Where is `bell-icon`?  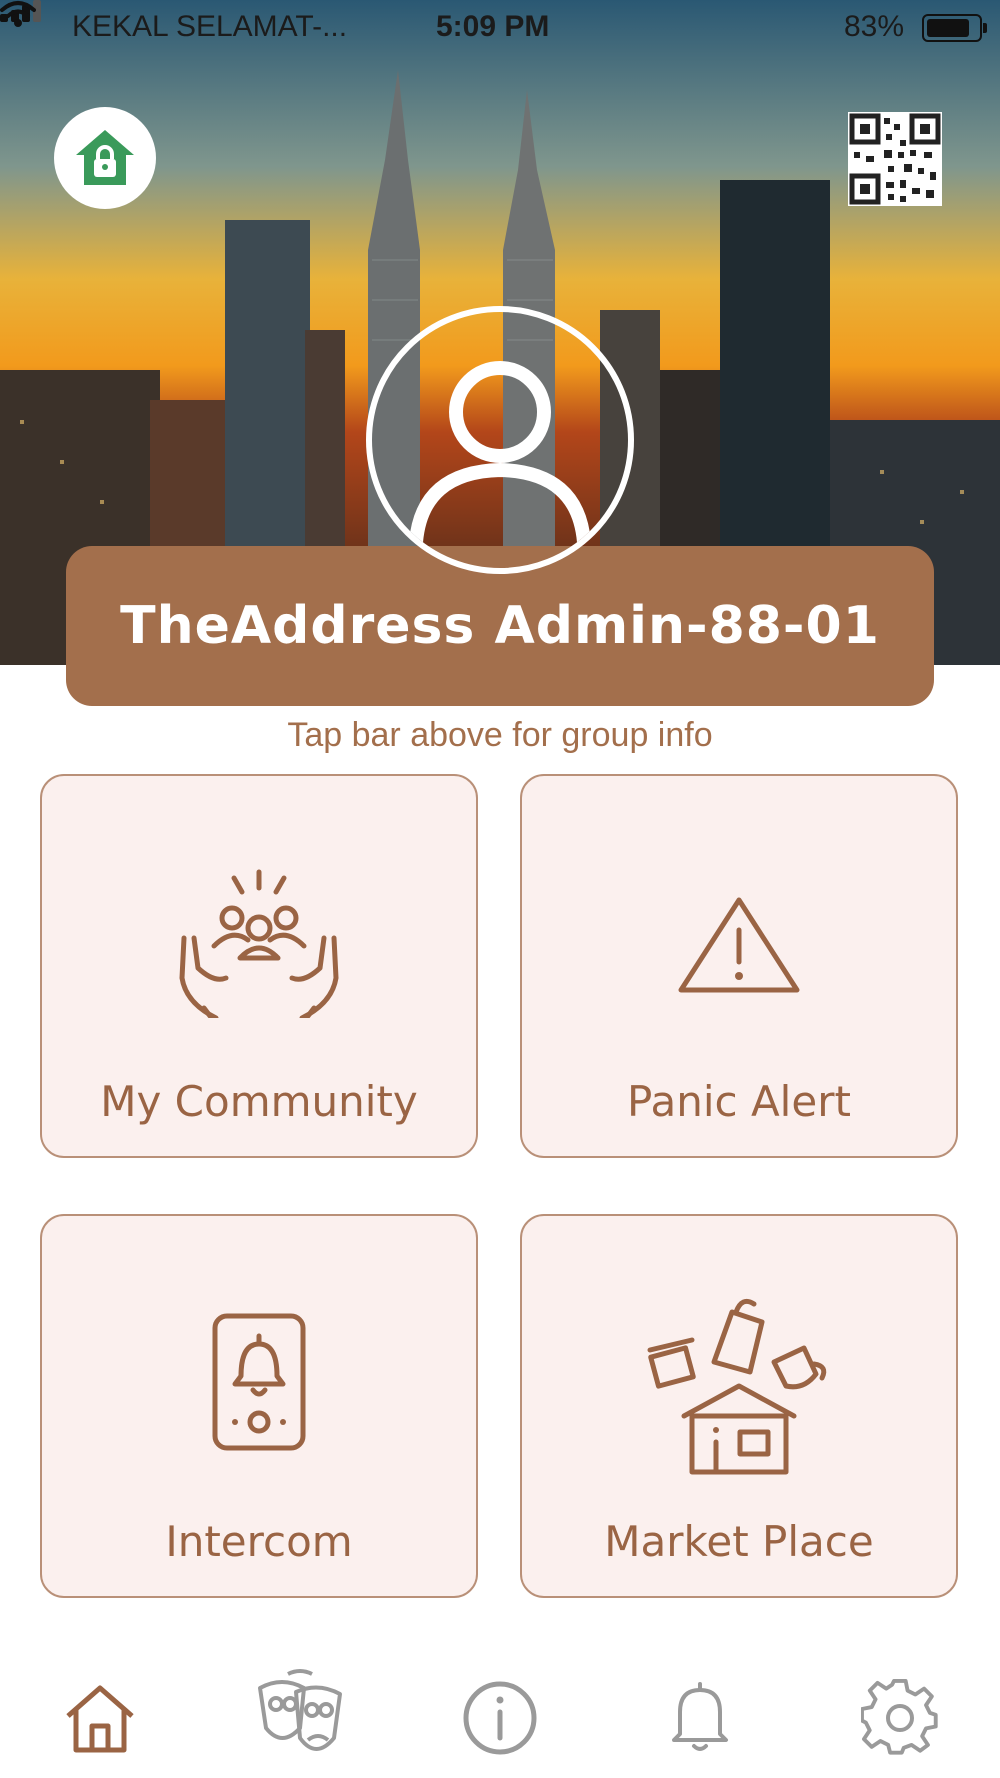 bell-icon is located at coordinates (700, 1716).